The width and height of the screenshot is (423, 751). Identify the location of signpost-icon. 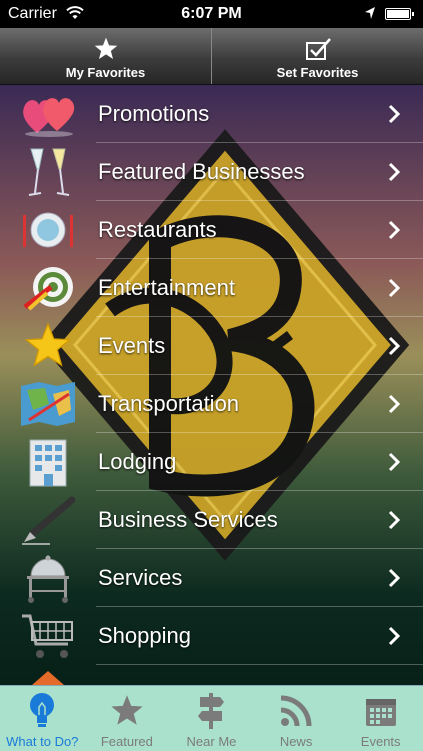
(211, 711).